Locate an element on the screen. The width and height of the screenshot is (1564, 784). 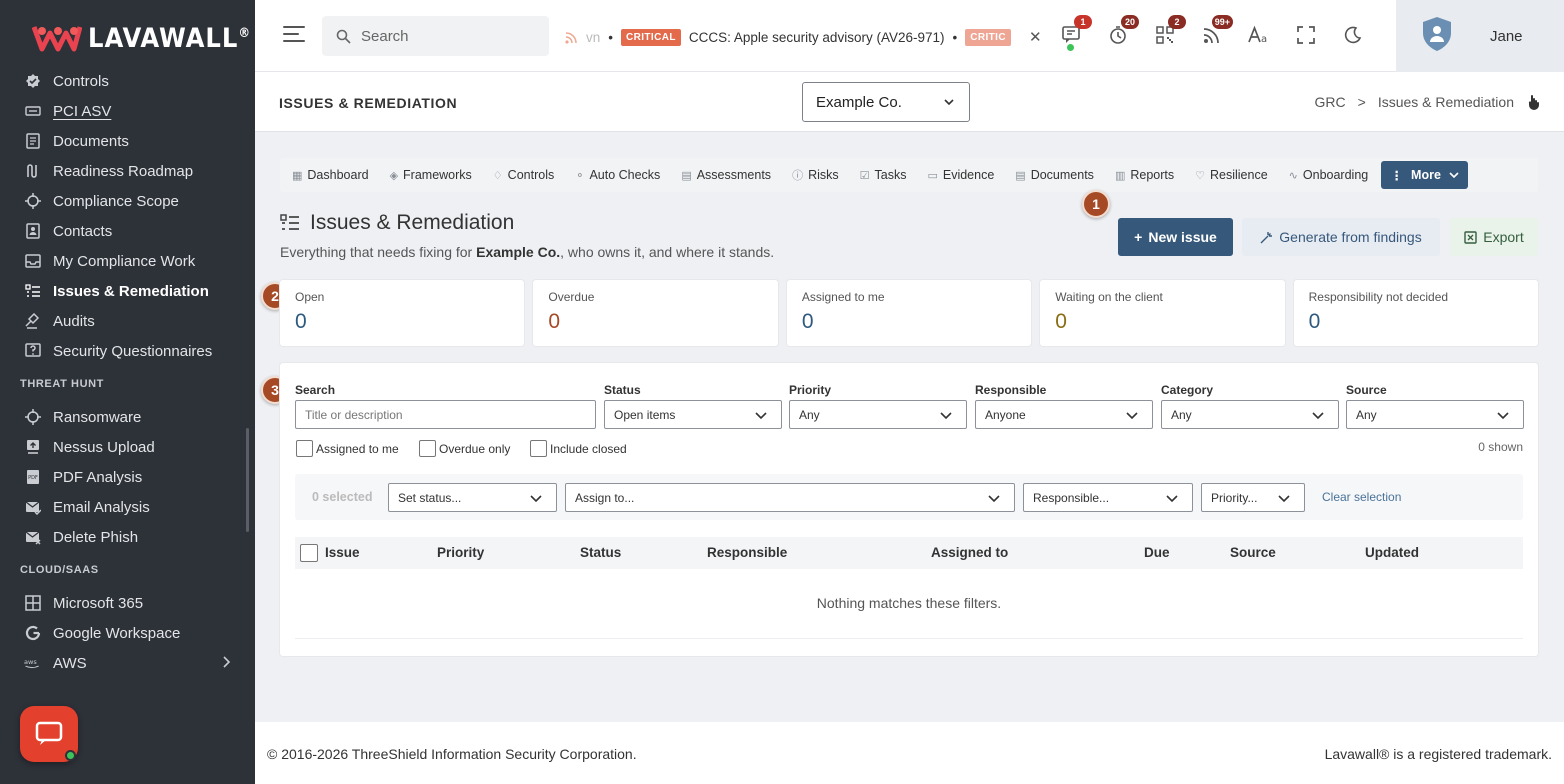
ticker-headline: CCCS: Apple security advisory (AV26-971) is located at coordinates (817, 37).